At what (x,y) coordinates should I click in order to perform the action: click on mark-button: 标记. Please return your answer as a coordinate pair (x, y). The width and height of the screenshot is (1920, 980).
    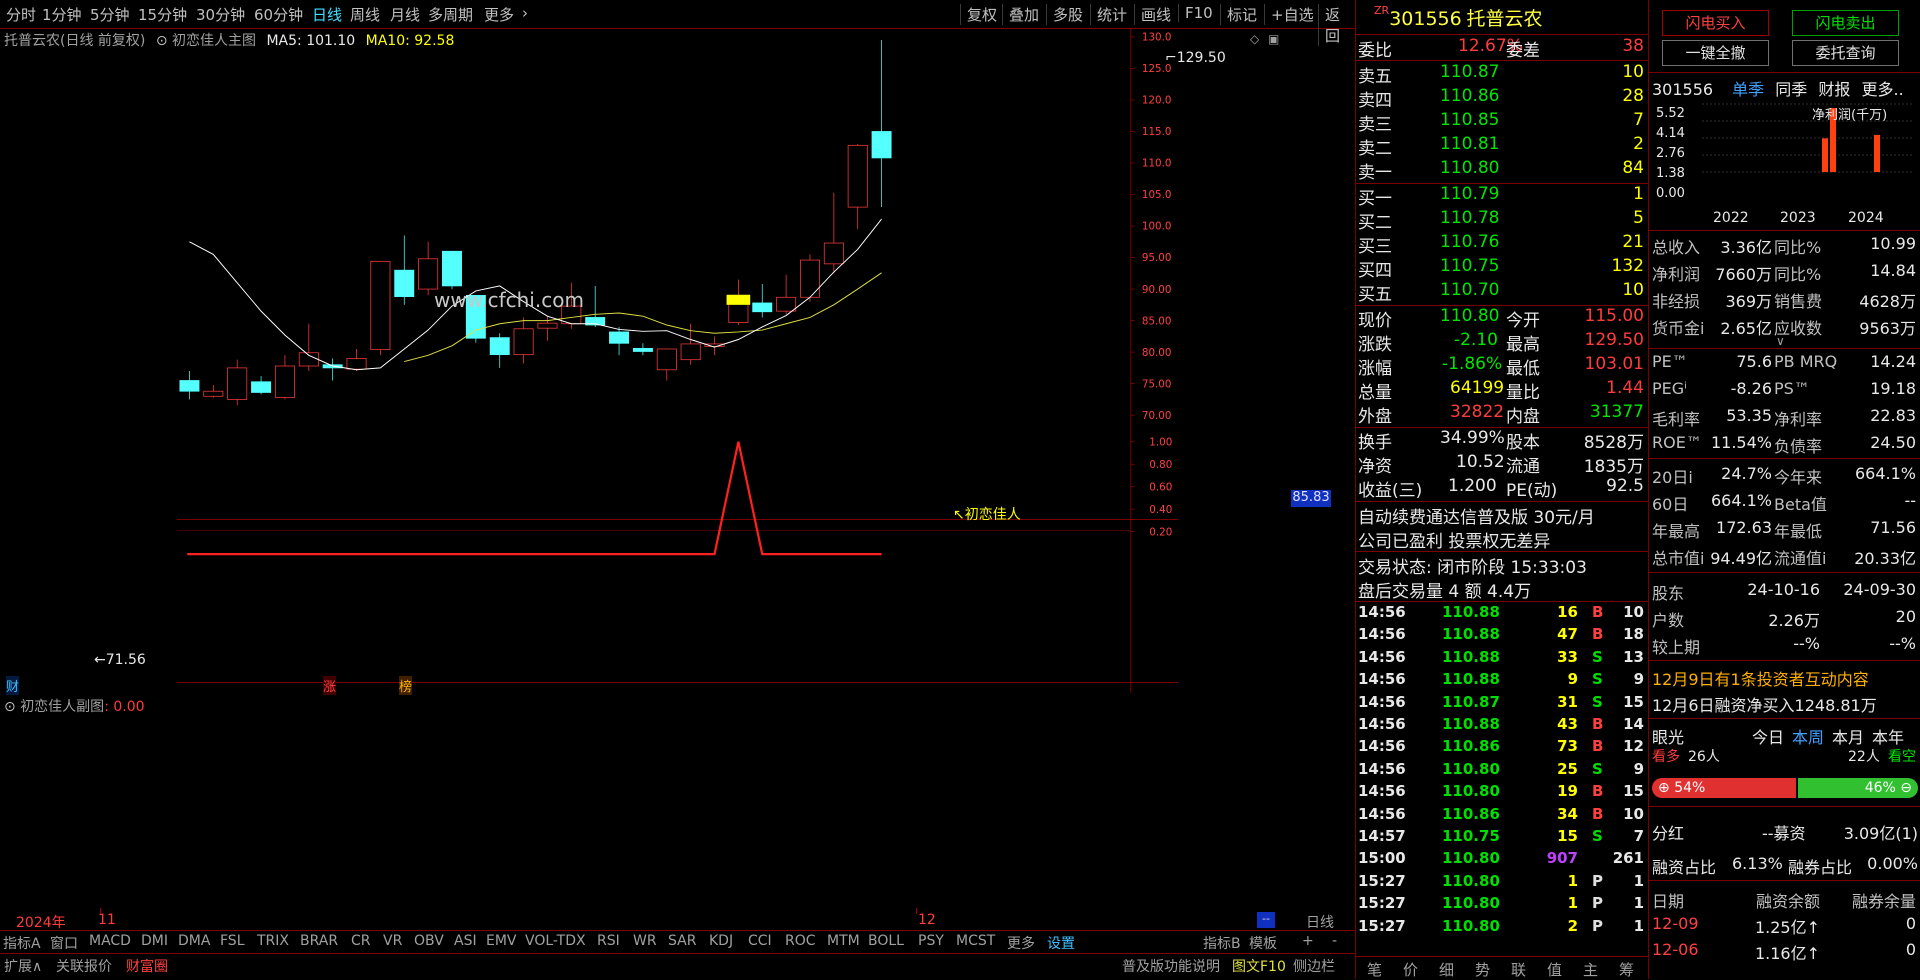
    Looking at the image, I should click on (1241, 14).